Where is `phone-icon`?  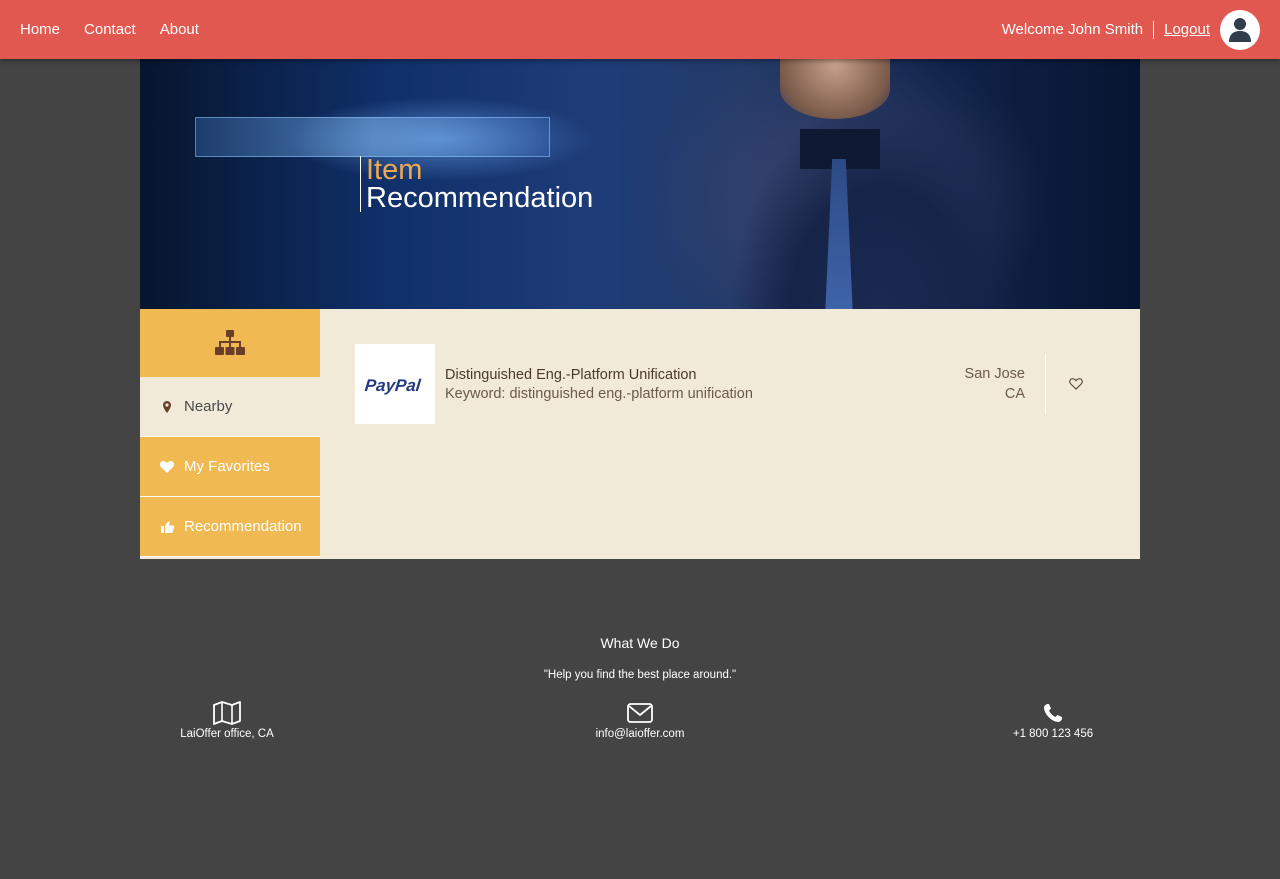 phone-icon is located at coordinates (1053, 713).